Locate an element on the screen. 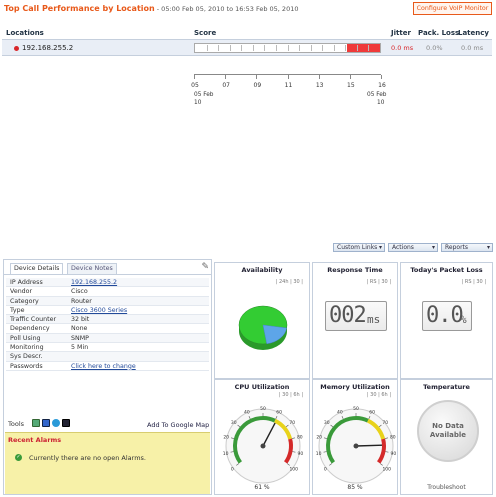 Image resolution: width=496 pixels, height=497 pixels. recent-alarms-title: Recent Alarms is located at coordinates (35, 440).